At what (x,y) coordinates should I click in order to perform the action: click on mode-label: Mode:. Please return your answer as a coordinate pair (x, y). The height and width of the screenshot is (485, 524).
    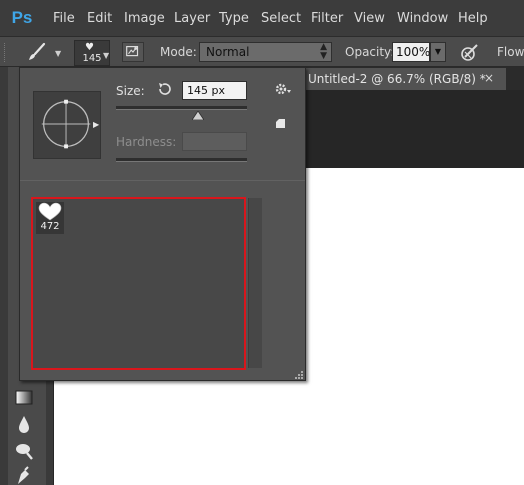
    Looking at the image, I should click on (178, 52).